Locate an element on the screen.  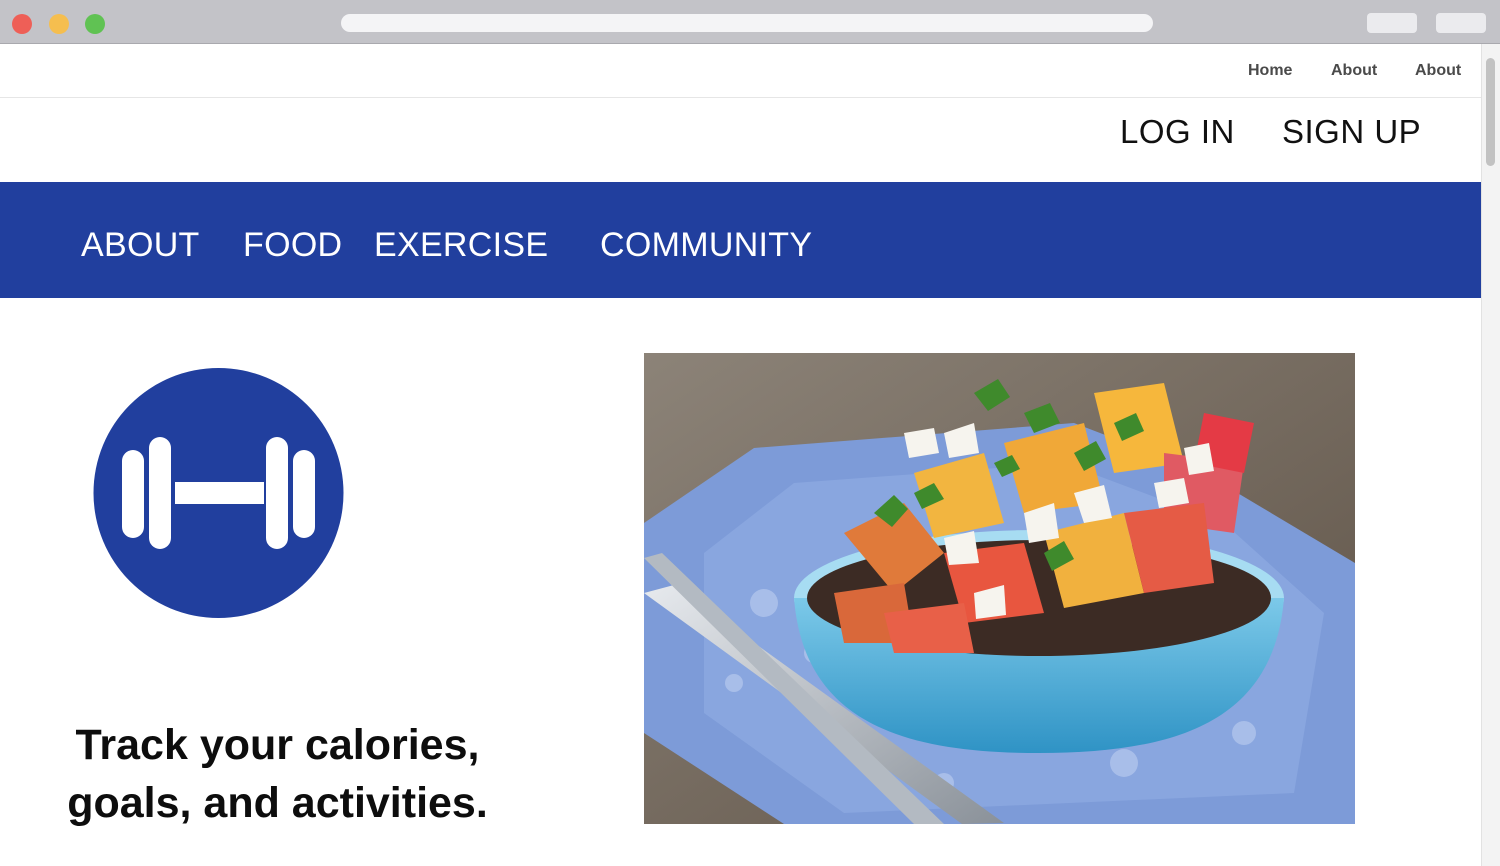
minimize-window-button is located at coordinates (59, 24).